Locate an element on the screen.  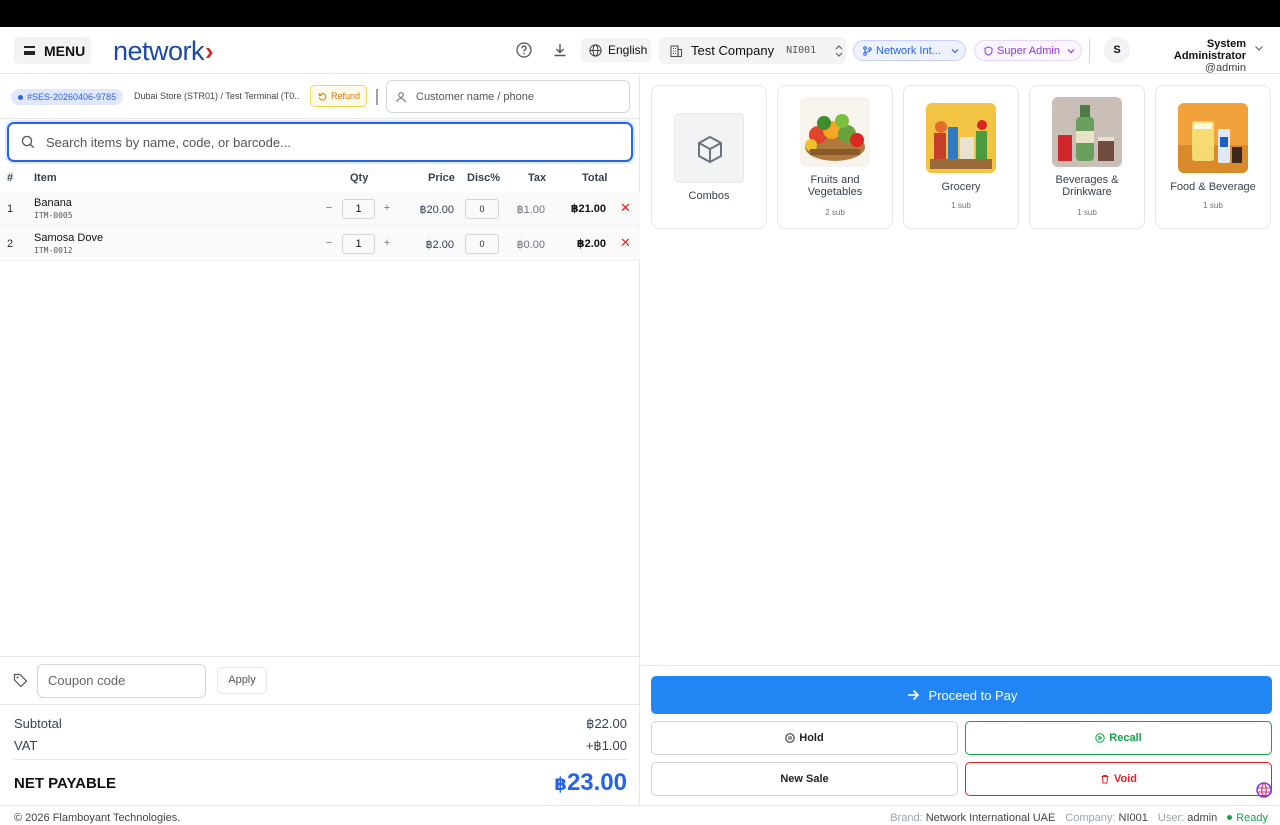
user-icon is located at coordinates (401, 96).